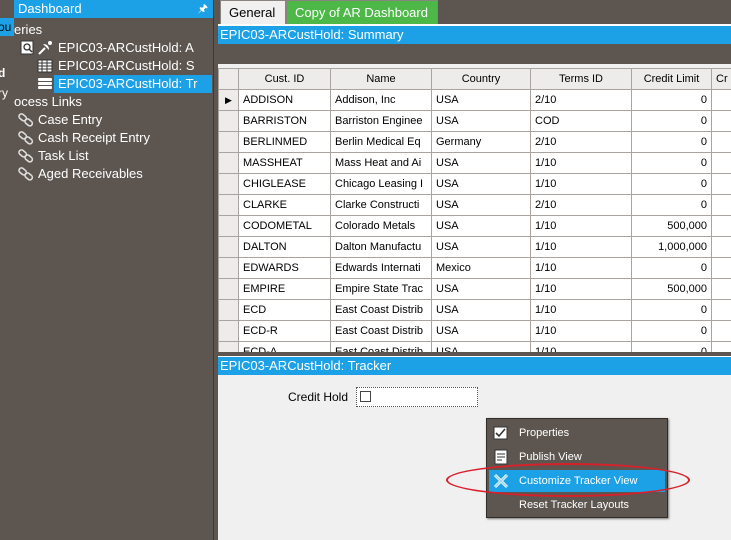  What do you see at coordinates (113, 156) in the screenshot?
I see `process-link-task-list: Task List` at bounding box center [113, 156].